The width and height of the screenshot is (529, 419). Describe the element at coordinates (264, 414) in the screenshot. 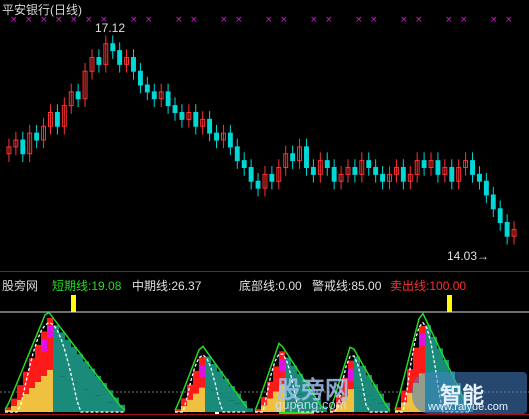

I see `bottom-axis-line` at that location.